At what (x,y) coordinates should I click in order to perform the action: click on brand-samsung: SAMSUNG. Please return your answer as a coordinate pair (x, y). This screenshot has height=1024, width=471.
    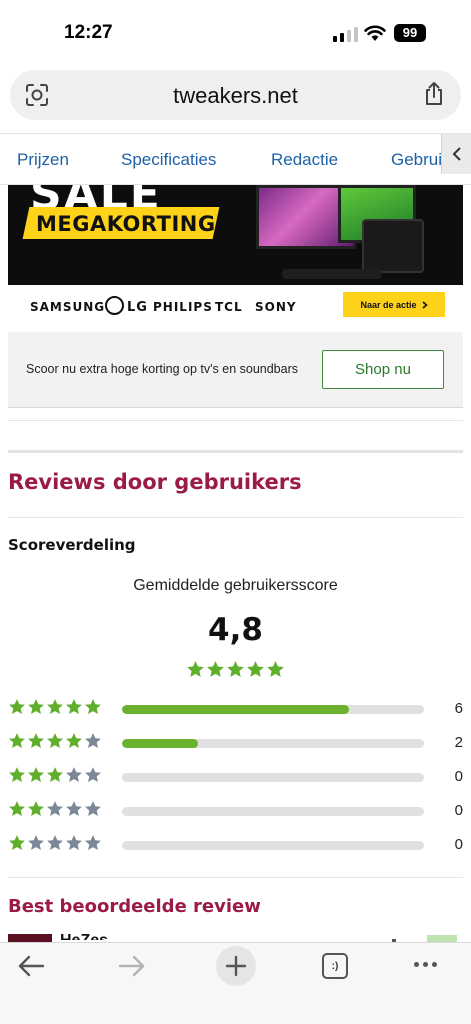
    Looking at the image, I should click on (68, 307).